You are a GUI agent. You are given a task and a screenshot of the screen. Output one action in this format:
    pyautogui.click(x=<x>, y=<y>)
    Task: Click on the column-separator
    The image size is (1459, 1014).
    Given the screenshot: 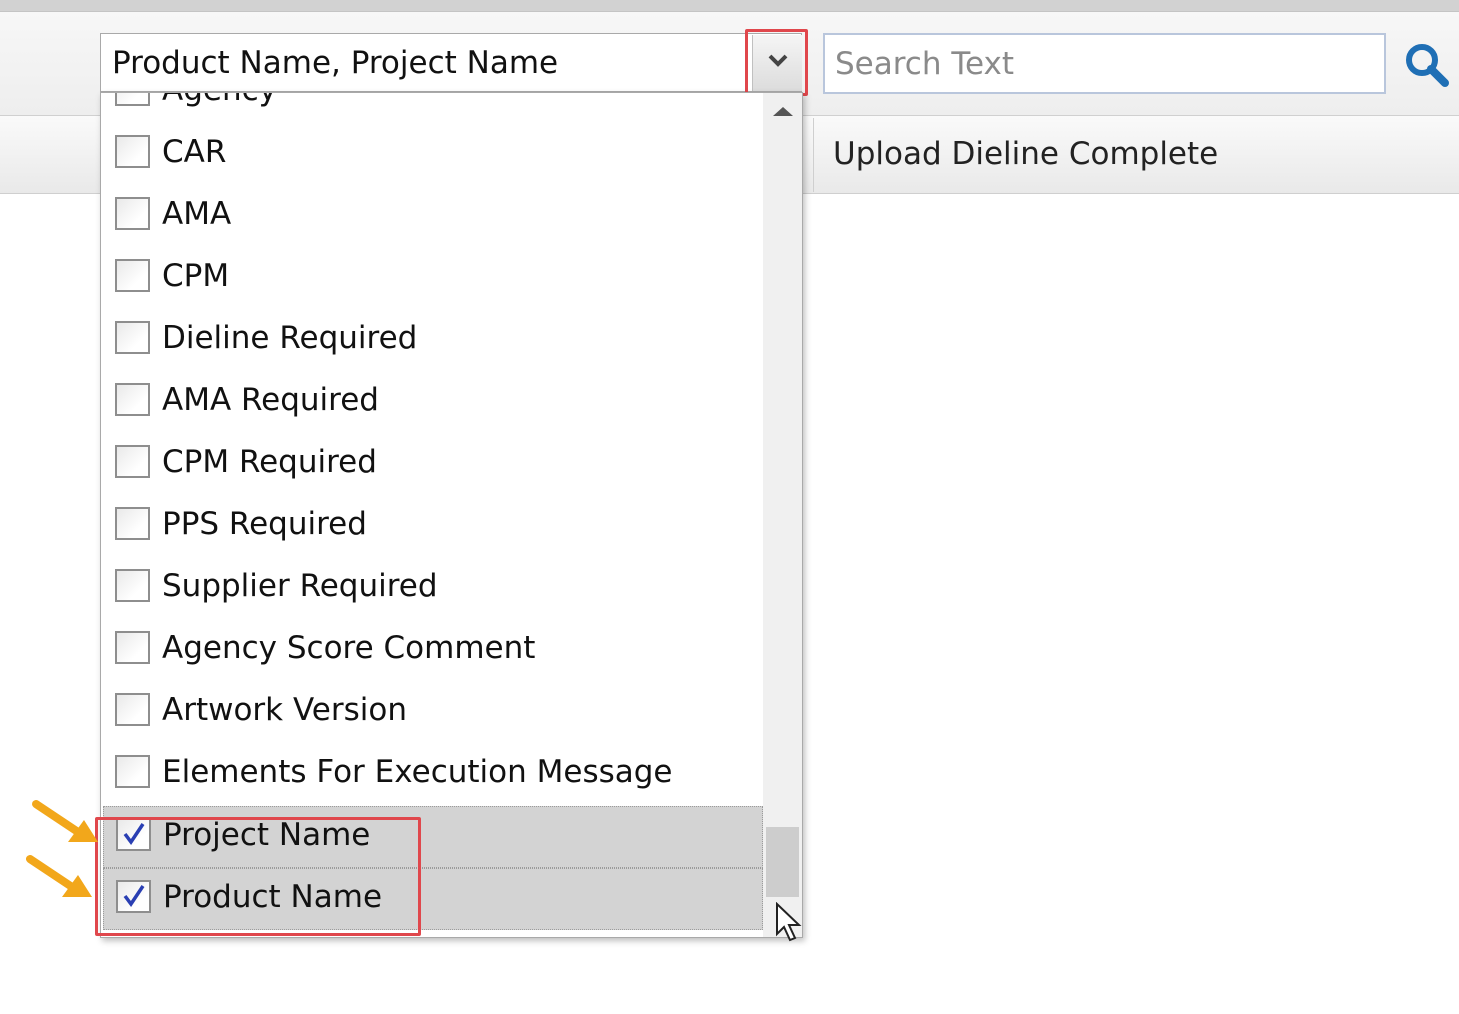 What is the action you would take?
    pyautogui.click(x=813, y=155)
    